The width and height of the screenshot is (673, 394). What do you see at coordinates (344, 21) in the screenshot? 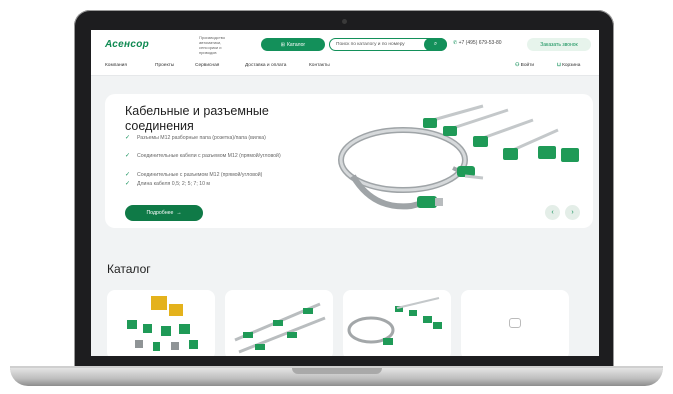
I see `camera` at bounding box center [344, 21].